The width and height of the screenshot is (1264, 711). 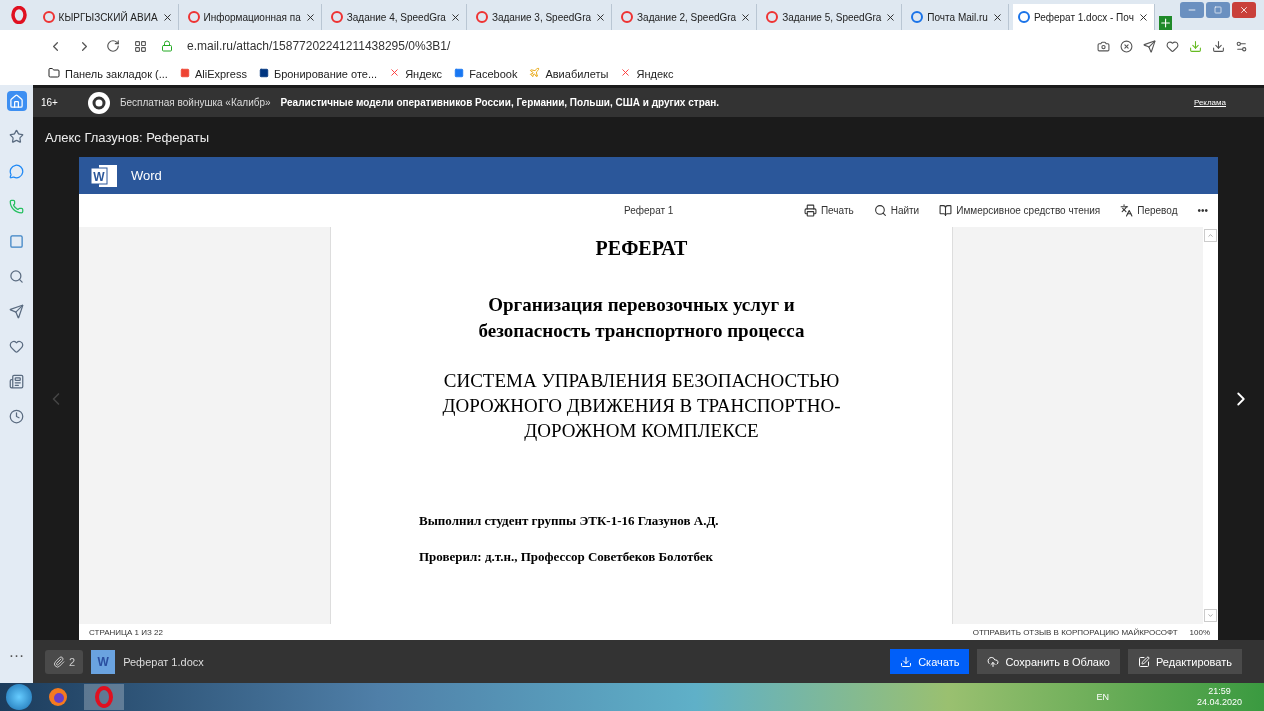 What do you see at coordinates (687, 17) in the screenshot?
I see `tab-title: Задание 2, SpeedGra` at bounding box center [687, 17].